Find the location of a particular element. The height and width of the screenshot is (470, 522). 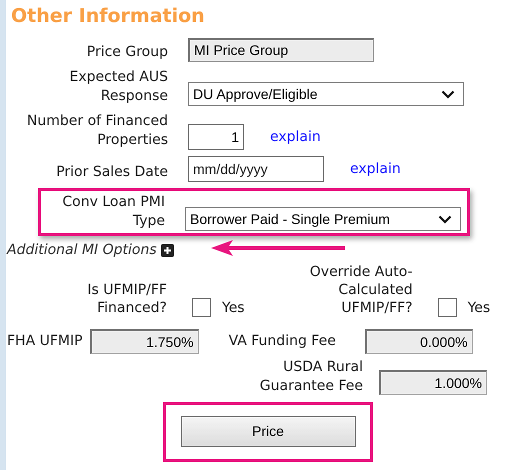

fee-field: 0.000% is located at coordinates (418, 341).